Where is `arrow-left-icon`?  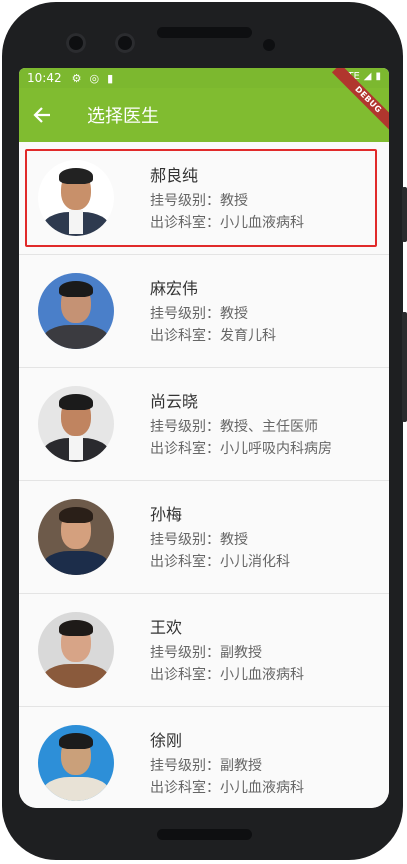 arrow-left-icon is located at coordinates (41, 115).